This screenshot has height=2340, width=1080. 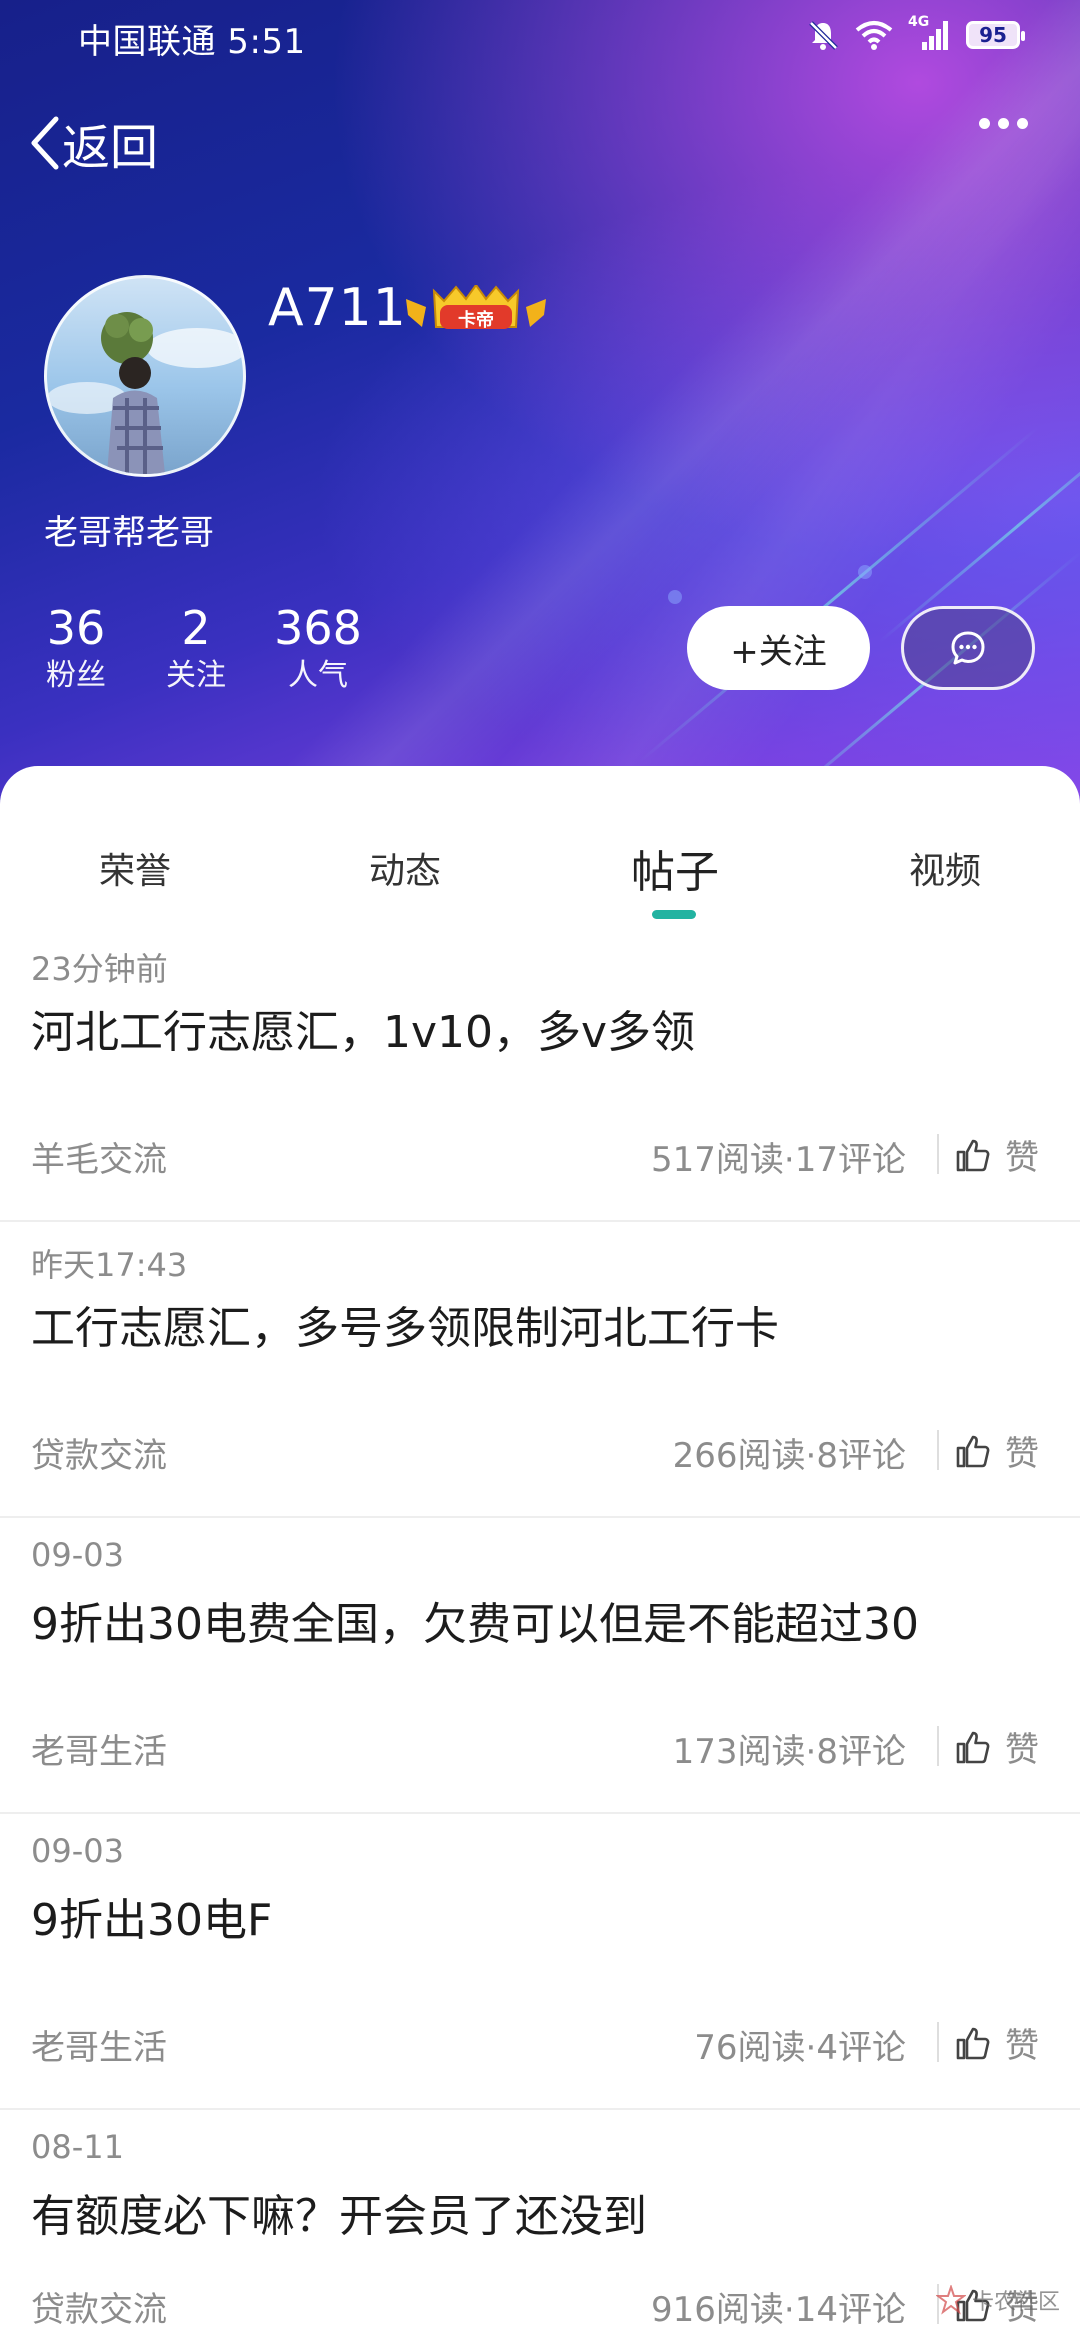 I want to click on stat-value: 368, so click(x=318, y=628).